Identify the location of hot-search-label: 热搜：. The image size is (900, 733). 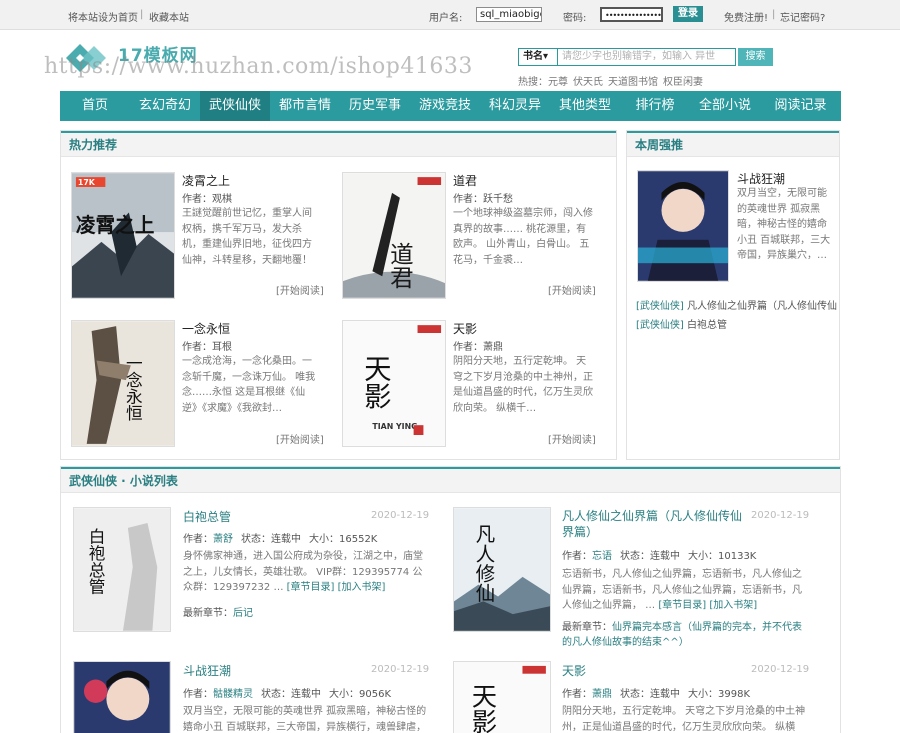
(533, 82).